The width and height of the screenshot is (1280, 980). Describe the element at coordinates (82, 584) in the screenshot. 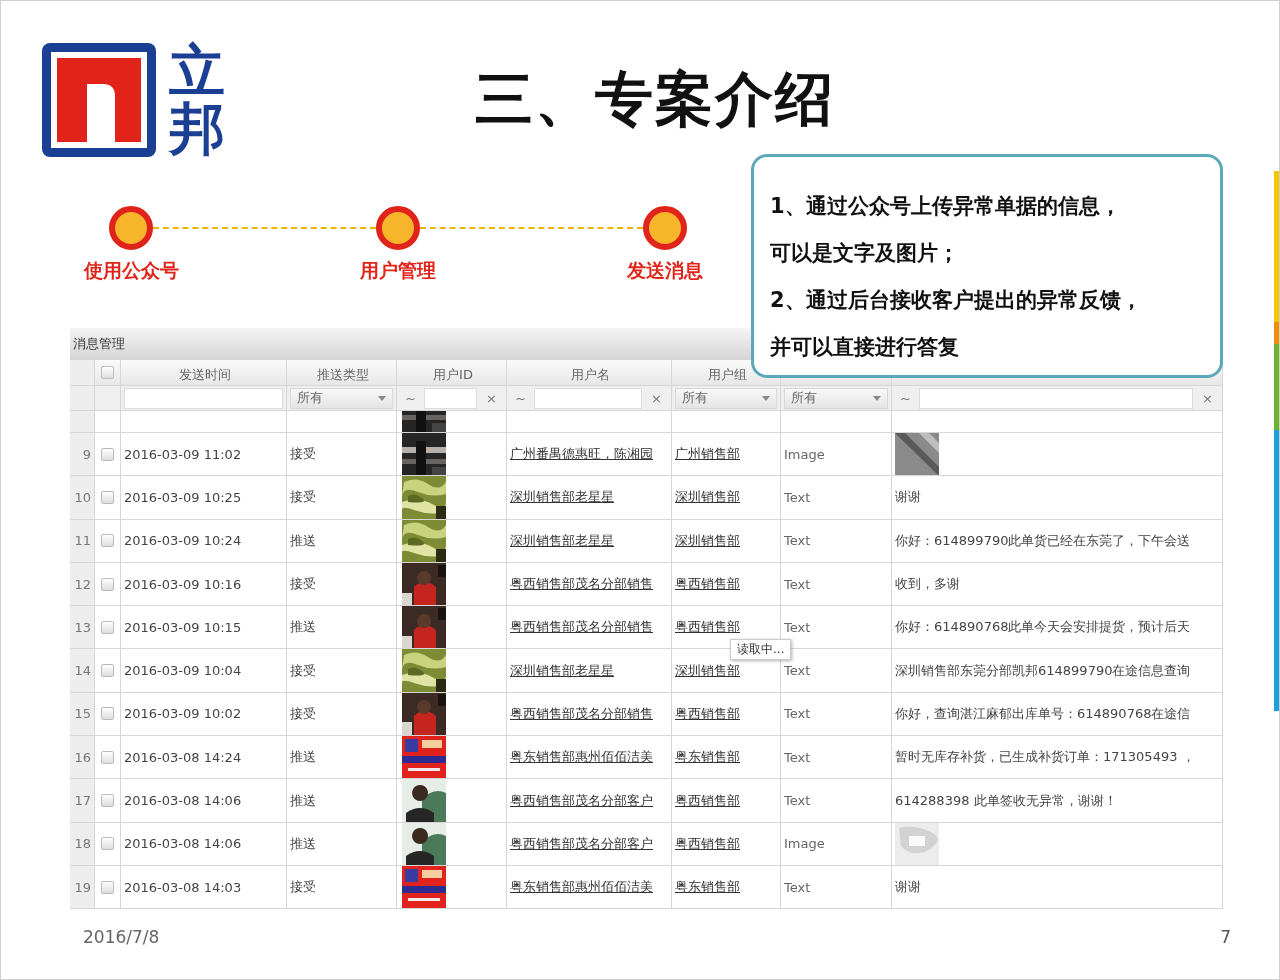

I see `row-number: 12` at that location.